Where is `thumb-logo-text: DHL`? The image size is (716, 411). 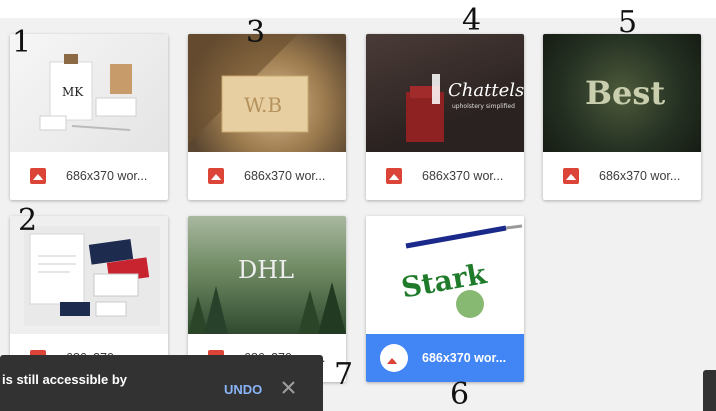
thumb-logo-text: DHL is located at coordinates (266, 270).